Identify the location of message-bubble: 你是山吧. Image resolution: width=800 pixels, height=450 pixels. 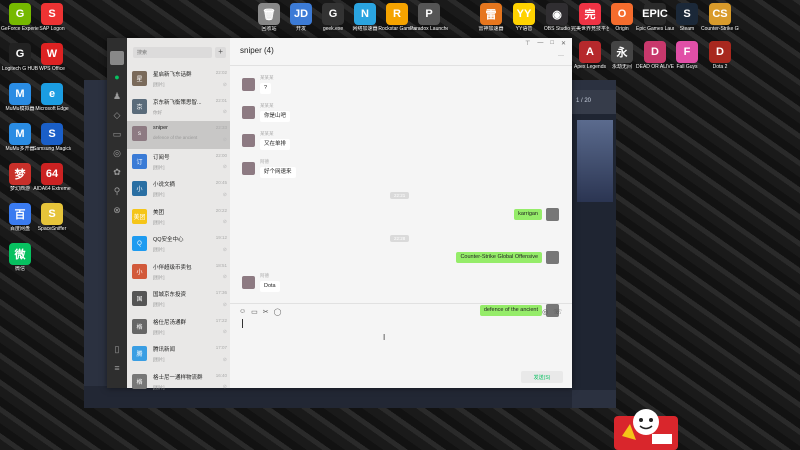
(275, 116).